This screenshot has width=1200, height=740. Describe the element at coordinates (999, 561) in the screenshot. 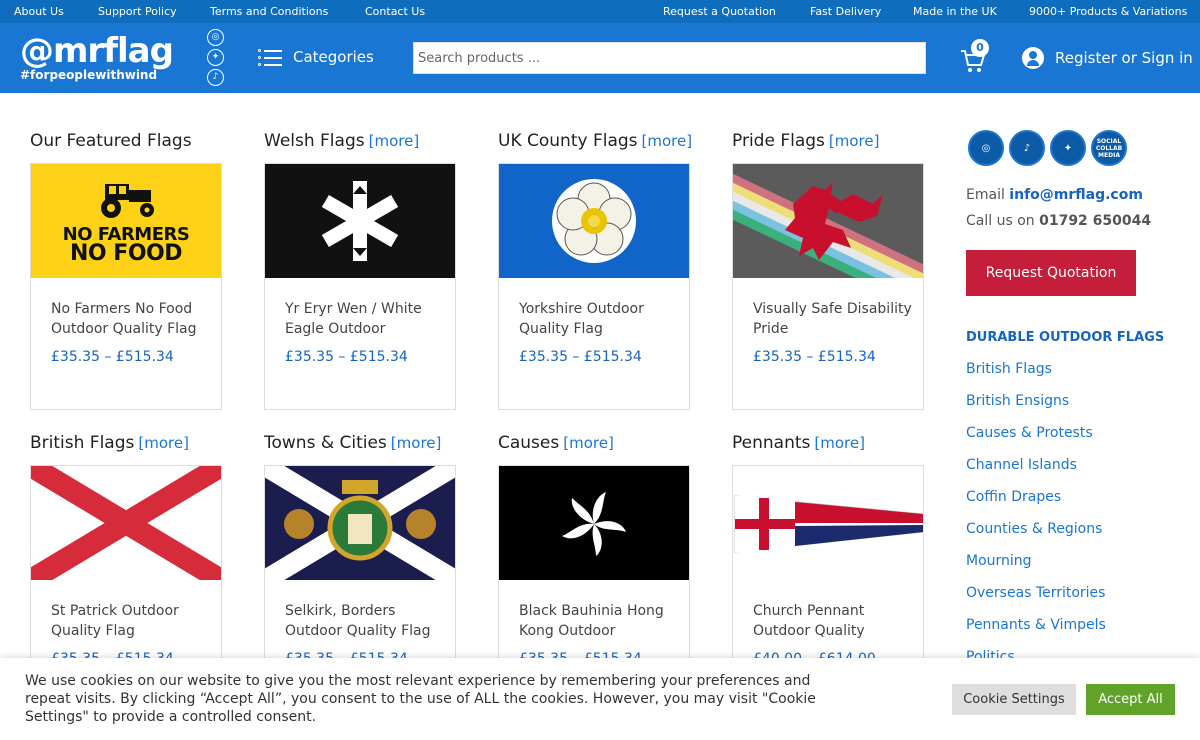

I see `sidebar-link-mourning: Mourning` at that location.